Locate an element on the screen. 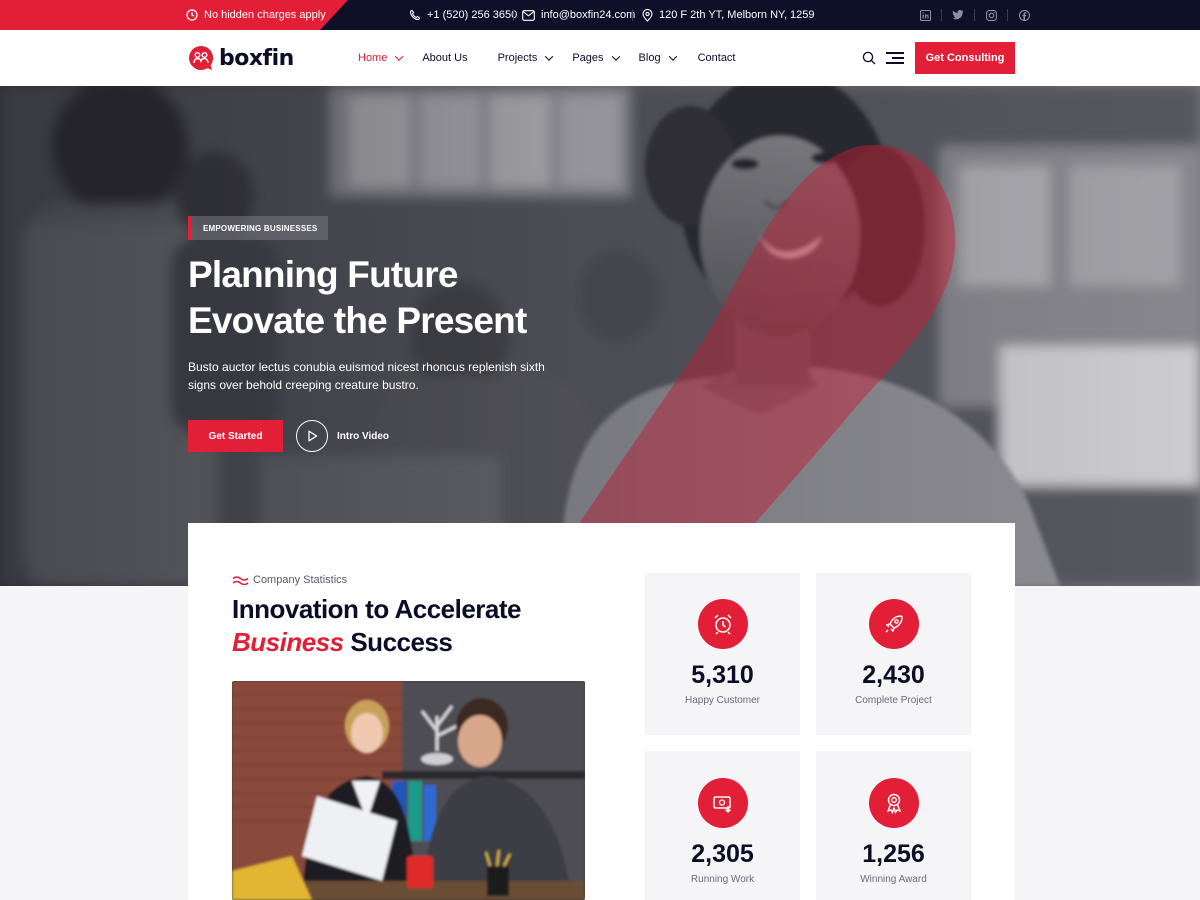 This screenshot has height=900, width=1200. brand-name: boxfin is located at coordinates (256, 58).